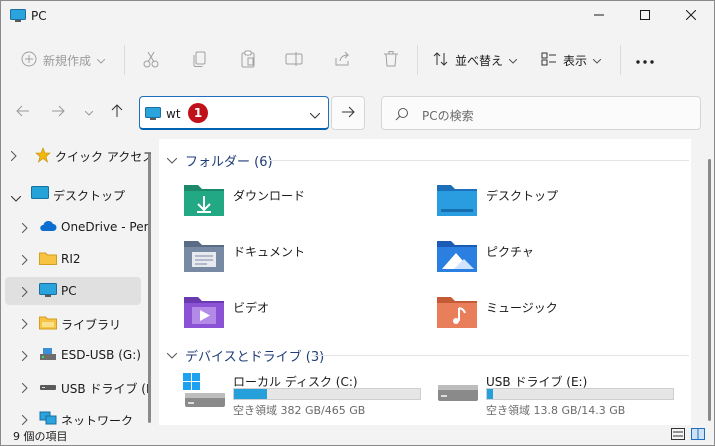  I want to click on cut-button, so click(151, 60).